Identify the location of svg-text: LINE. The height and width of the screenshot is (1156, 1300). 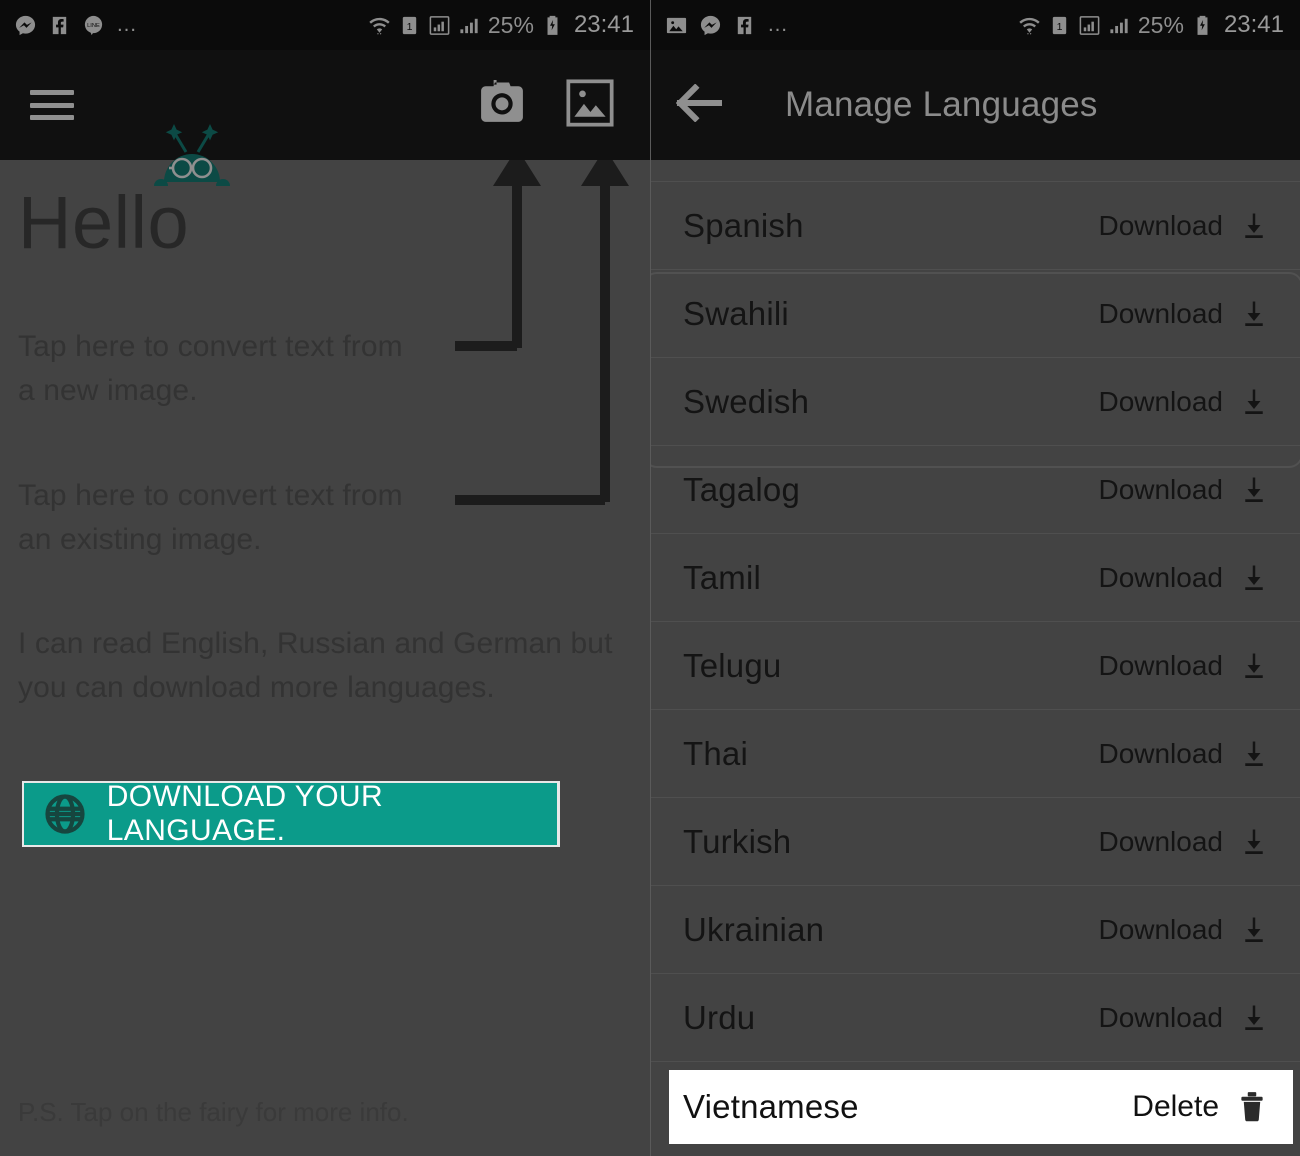
(93, 26).